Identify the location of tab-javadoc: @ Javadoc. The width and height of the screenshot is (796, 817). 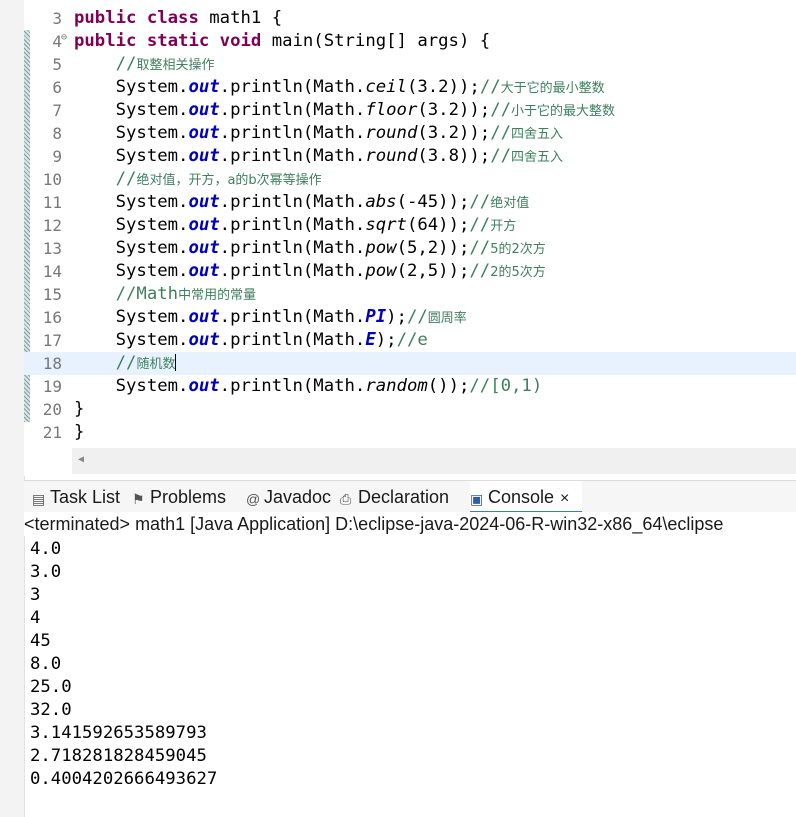
(291, 497).